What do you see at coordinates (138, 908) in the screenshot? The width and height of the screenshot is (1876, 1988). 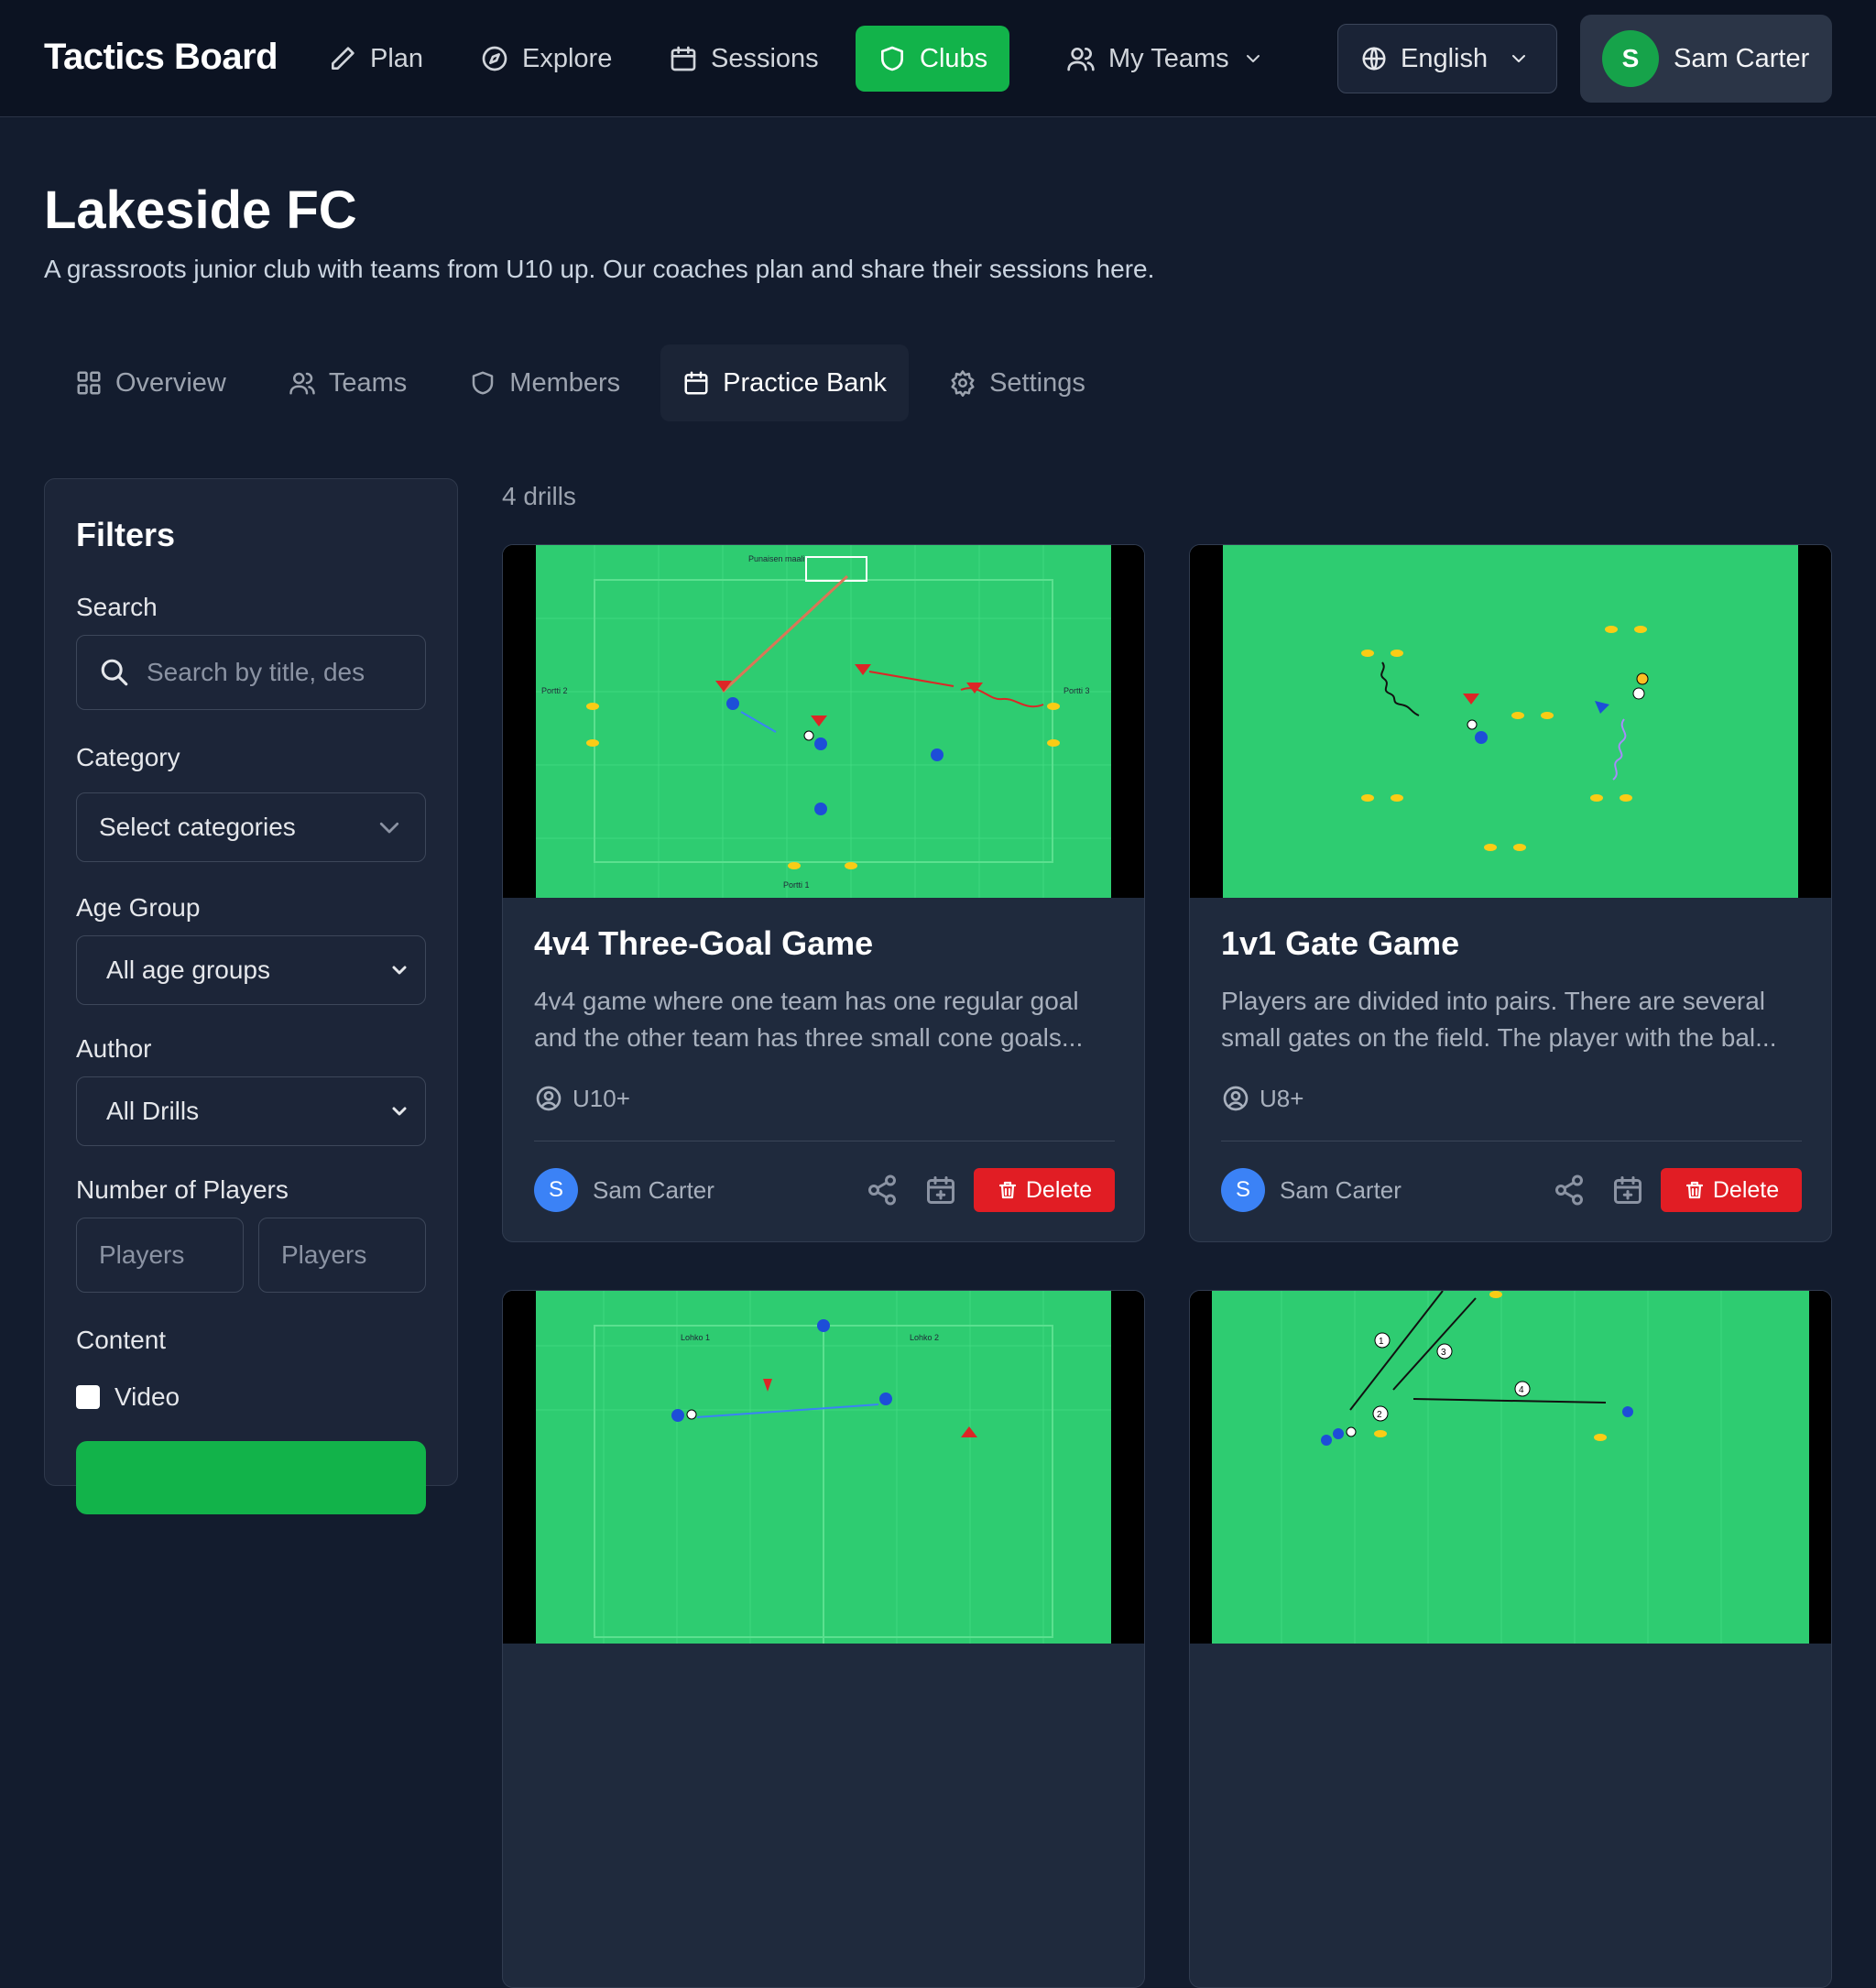 I see `age-group-label: Age Group` at bounding box center [138, 908].